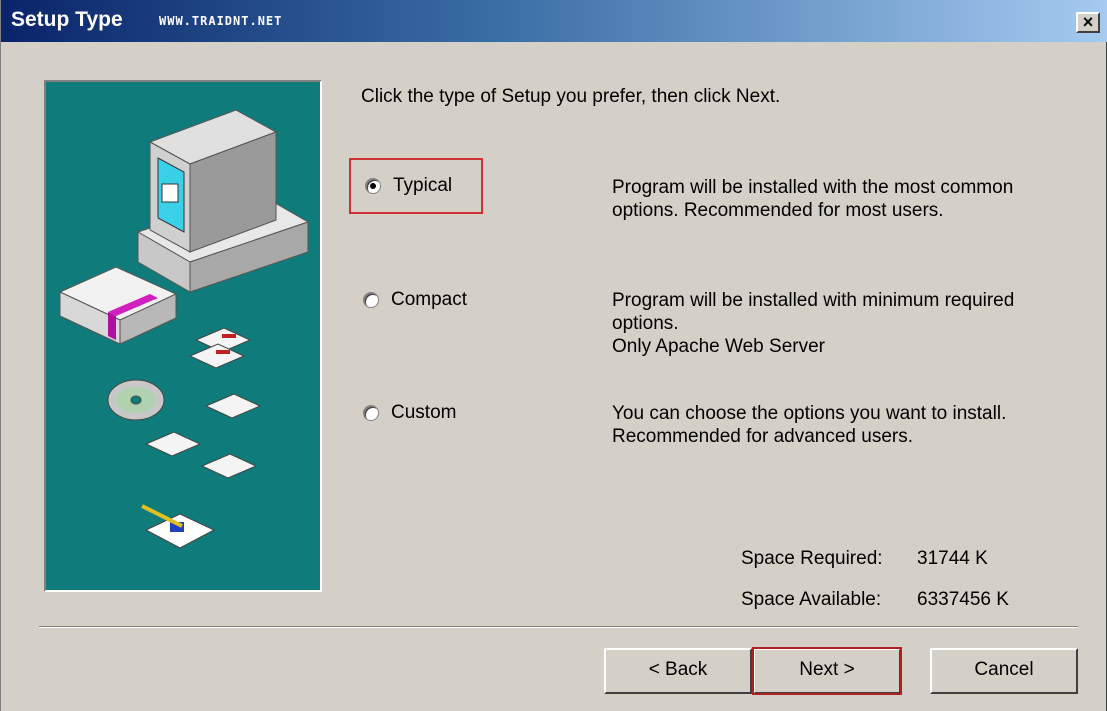 The width and height of the screenshot is (1107, 711). What do you see at coordinates (184, 329) in the screenshot?
I see `computer-disks-illustration` at bounding box center [184, 329].